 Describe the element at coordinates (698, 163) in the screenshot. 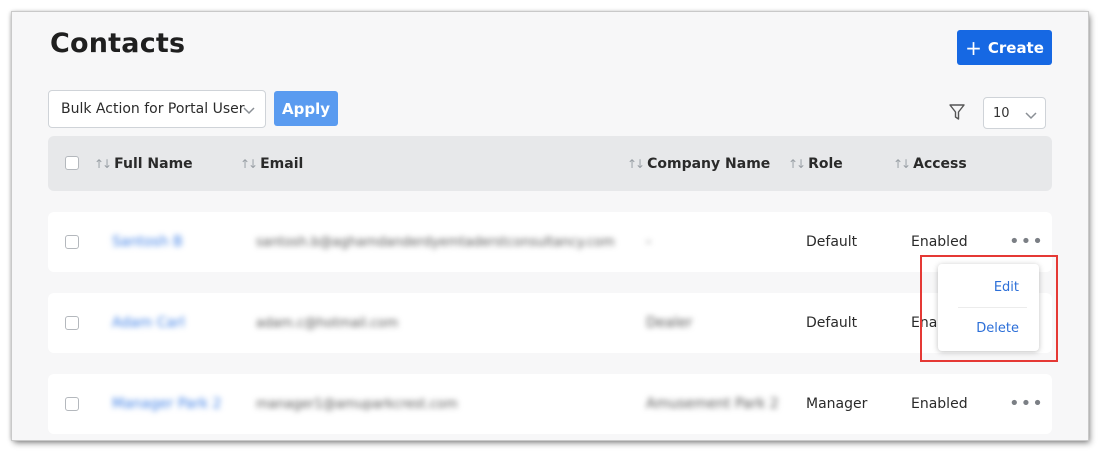

I see `column-header-company-name: ↑↓ Company Name` at that location.